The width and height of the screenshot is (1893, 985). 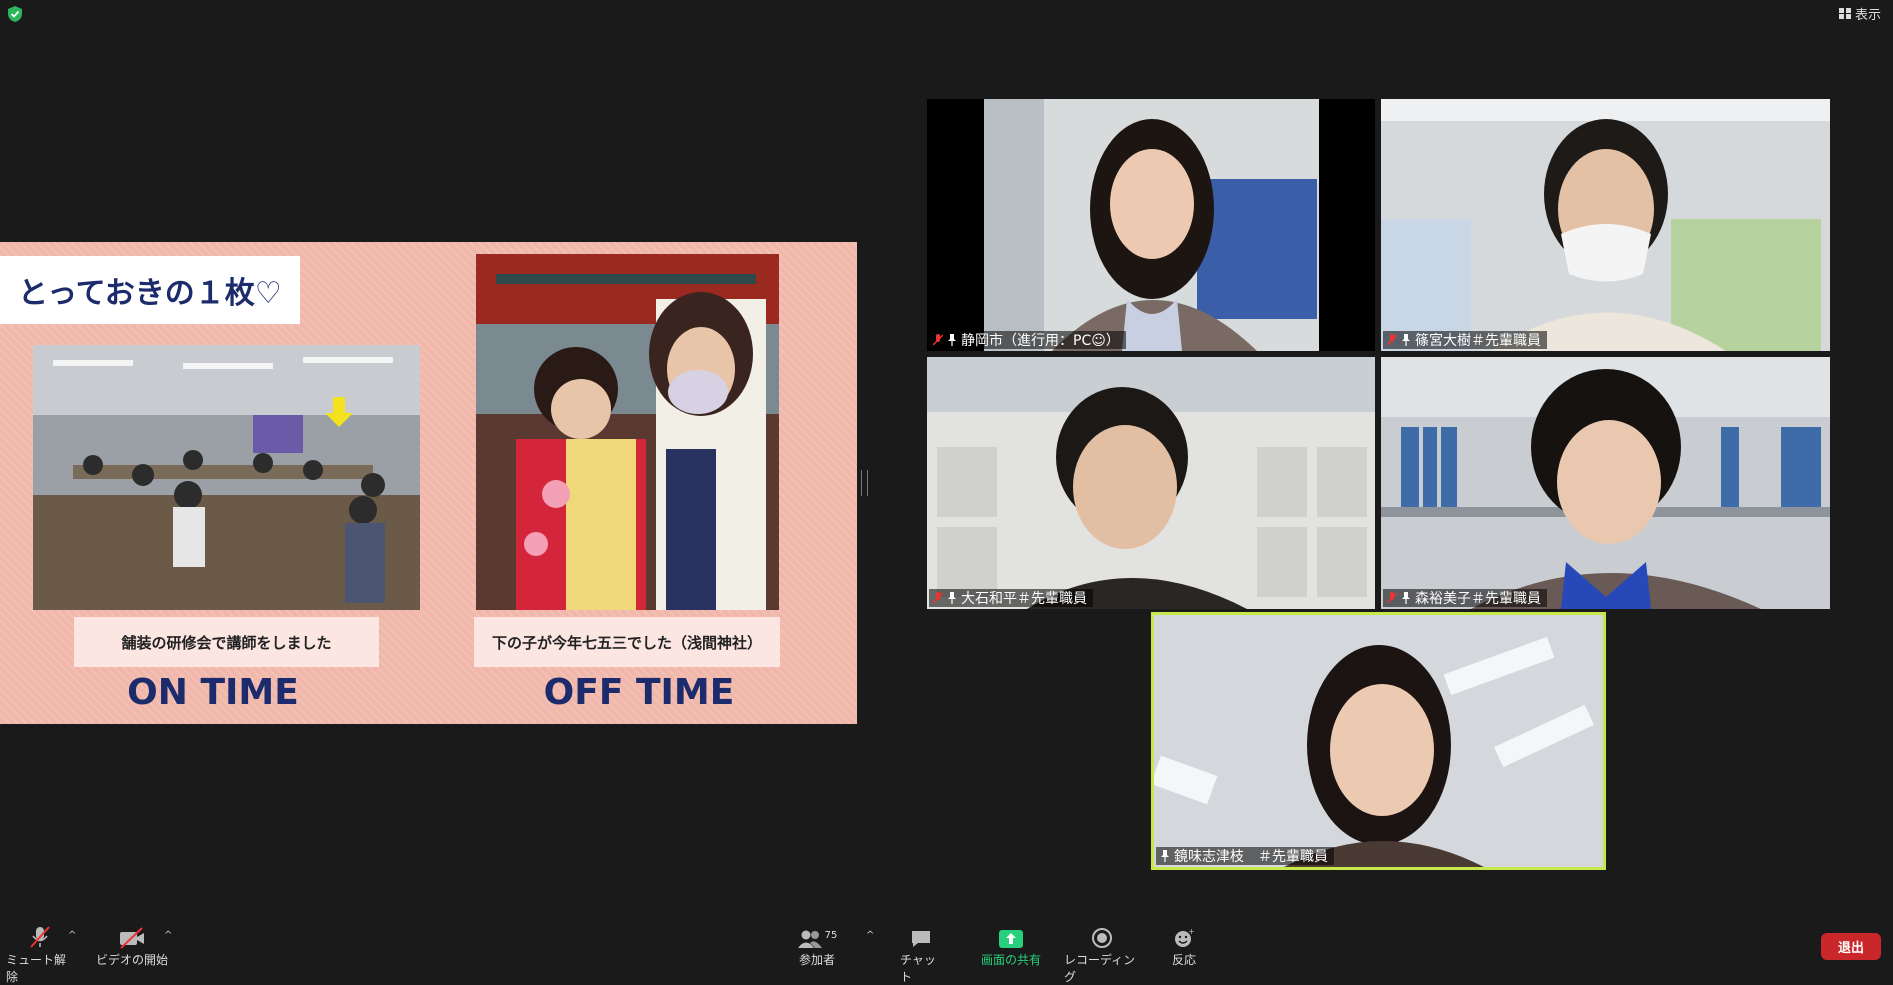 I want to click on participant-name: 鏡味志津枝 ＃先輩職員, so click(x=1251, y=857).